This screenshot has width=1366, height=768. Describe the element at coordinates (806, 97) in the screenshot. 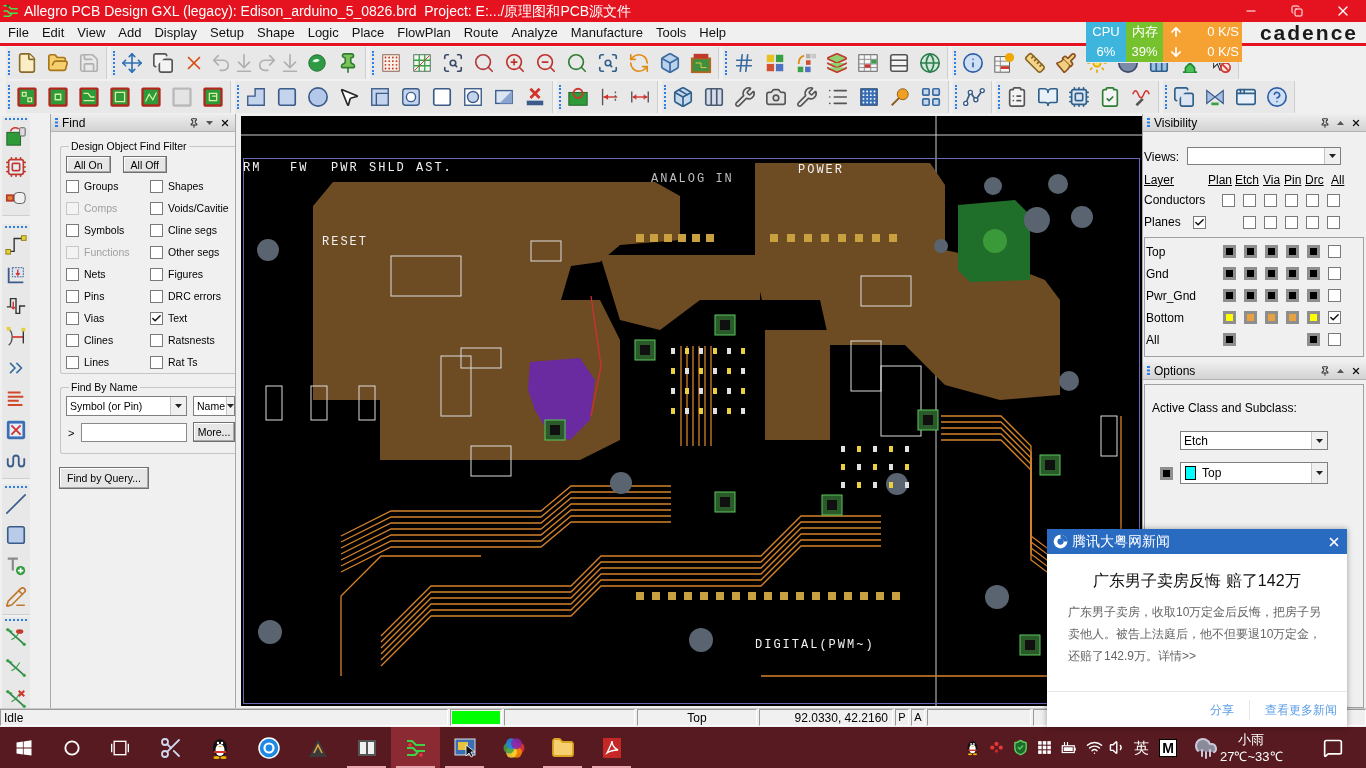

I see `wrench-icon` at that location.